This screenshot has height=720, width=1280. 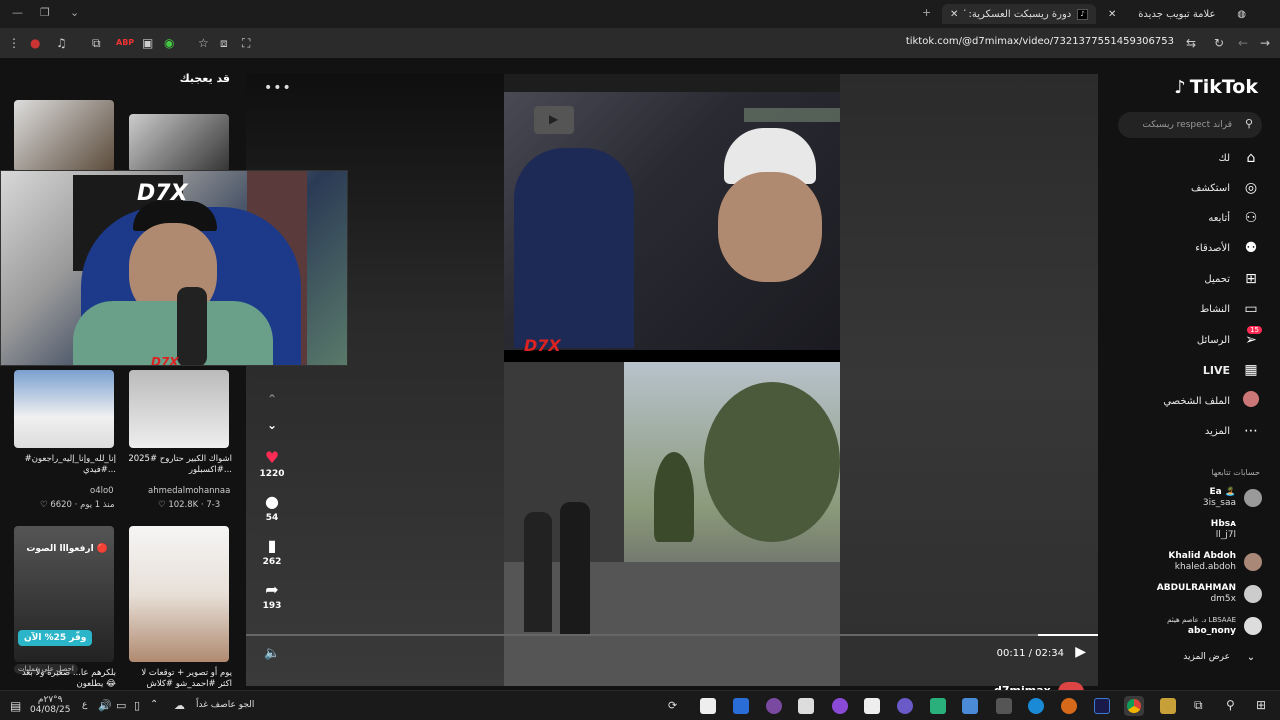 What do you see at coordinates (672, 635) in the screenshot?
I see `video-progress-bar` at bounding box center [672, 635].